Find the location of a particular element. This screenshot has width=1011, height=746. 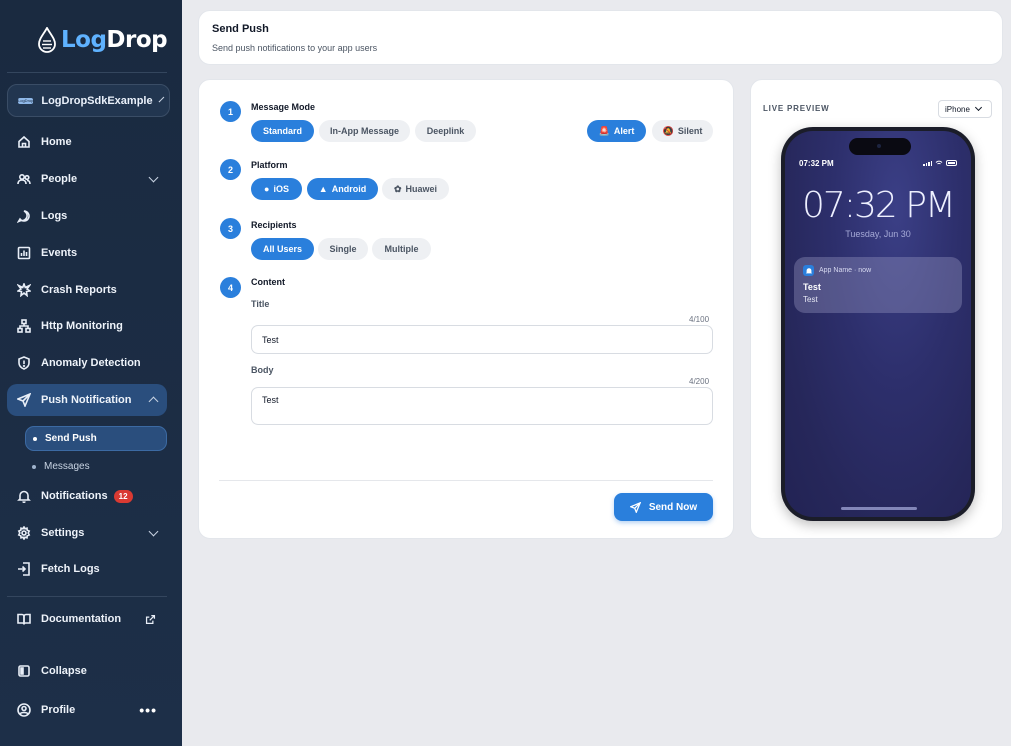

device-select: iPhone is located at coordinates (965, 109).